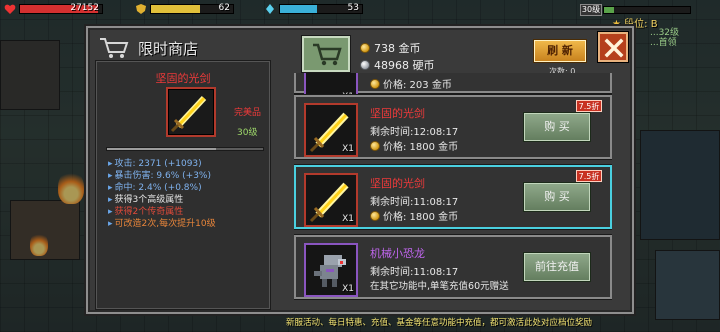 This screenshot has height=332, width=720. What do you see at coordinates (298, 9) in the screenshot?
I see `mana-fill` at bounding box center [298, 9].